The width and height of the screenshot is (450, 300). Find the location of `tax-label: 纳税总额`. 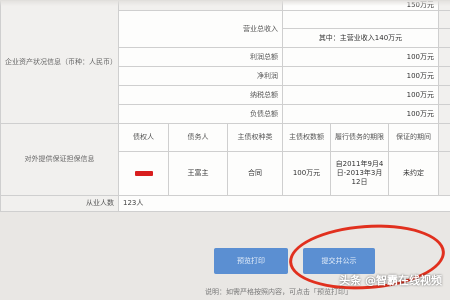

tax-label: 纳税总额 is located at coordinates (200, 95).